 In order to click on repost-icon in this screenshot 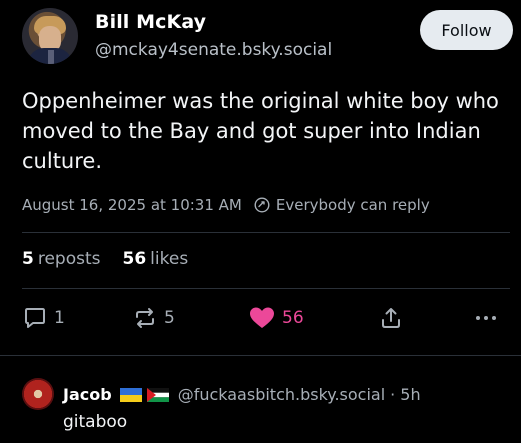, I will do `click(145, 318)`.